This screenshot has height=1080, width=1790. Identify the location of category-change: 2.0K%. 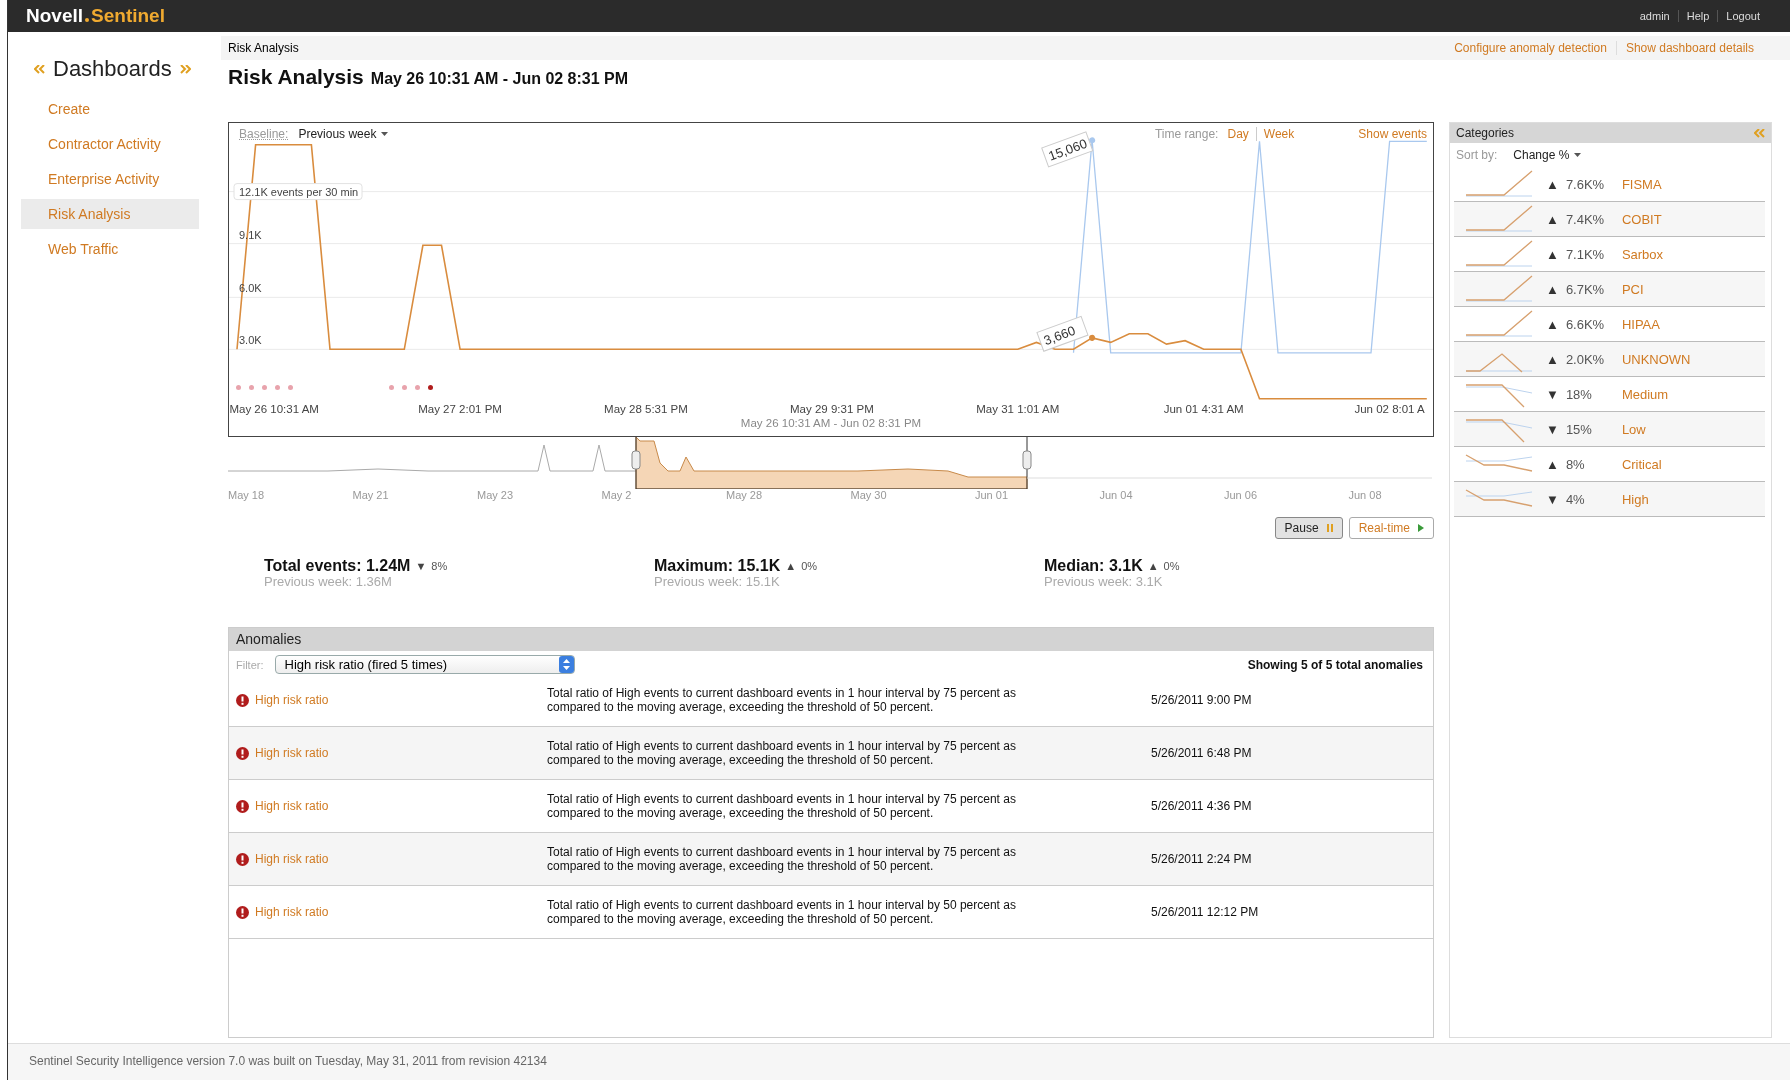
(1585, 359).